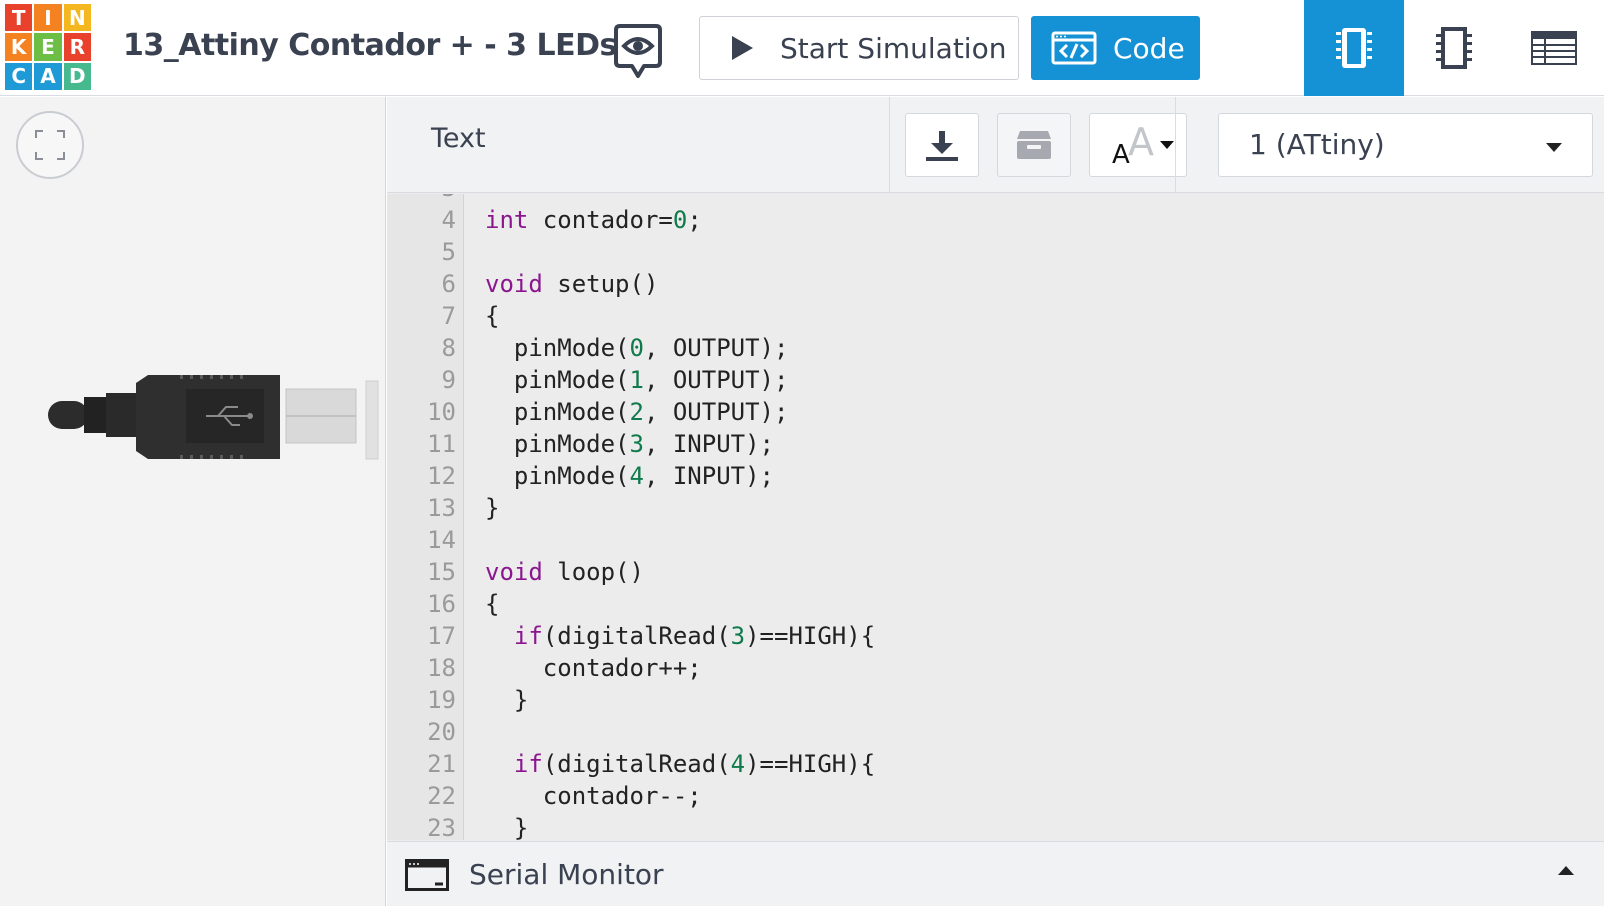  Describe the element at coordinates (441, 636) in the screenshot. I see `line-number: 17` at that location.